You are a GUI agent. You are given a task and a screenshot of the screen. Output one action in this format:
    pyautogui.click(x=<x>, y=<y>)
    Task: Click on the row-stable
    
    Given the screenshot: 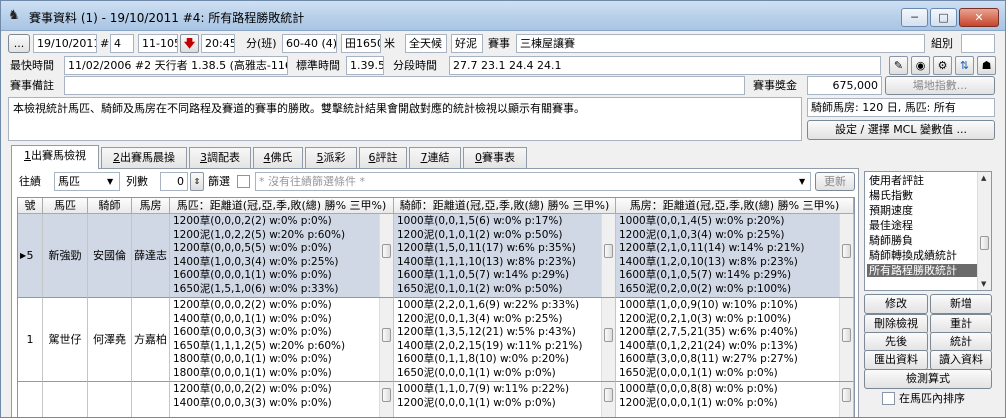 What is the action you would take?
    pyautogui.click(x=151, y=399)
    